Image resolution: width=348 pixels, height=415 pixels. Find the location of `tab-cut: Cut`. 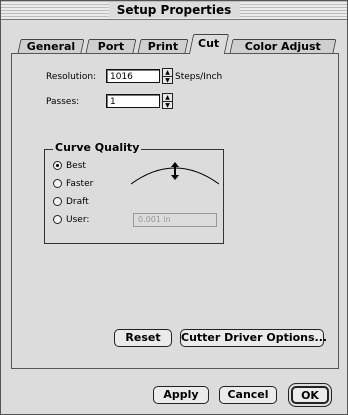

tab-cut: Cut is located at coordinates (209, 44).